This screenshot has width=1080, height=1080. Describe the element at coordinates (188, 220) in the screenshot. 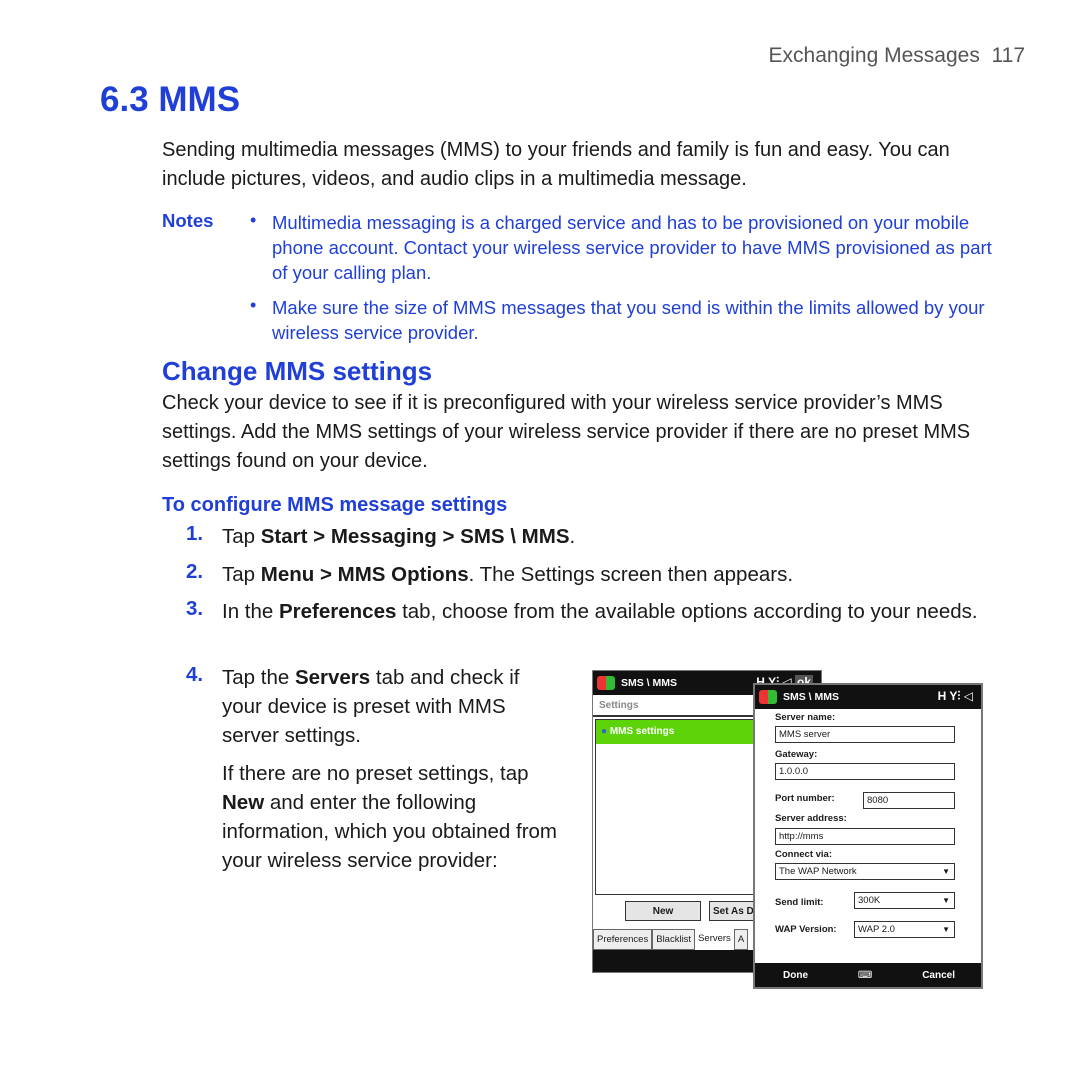

I see `notes-label: Notes` at that location.